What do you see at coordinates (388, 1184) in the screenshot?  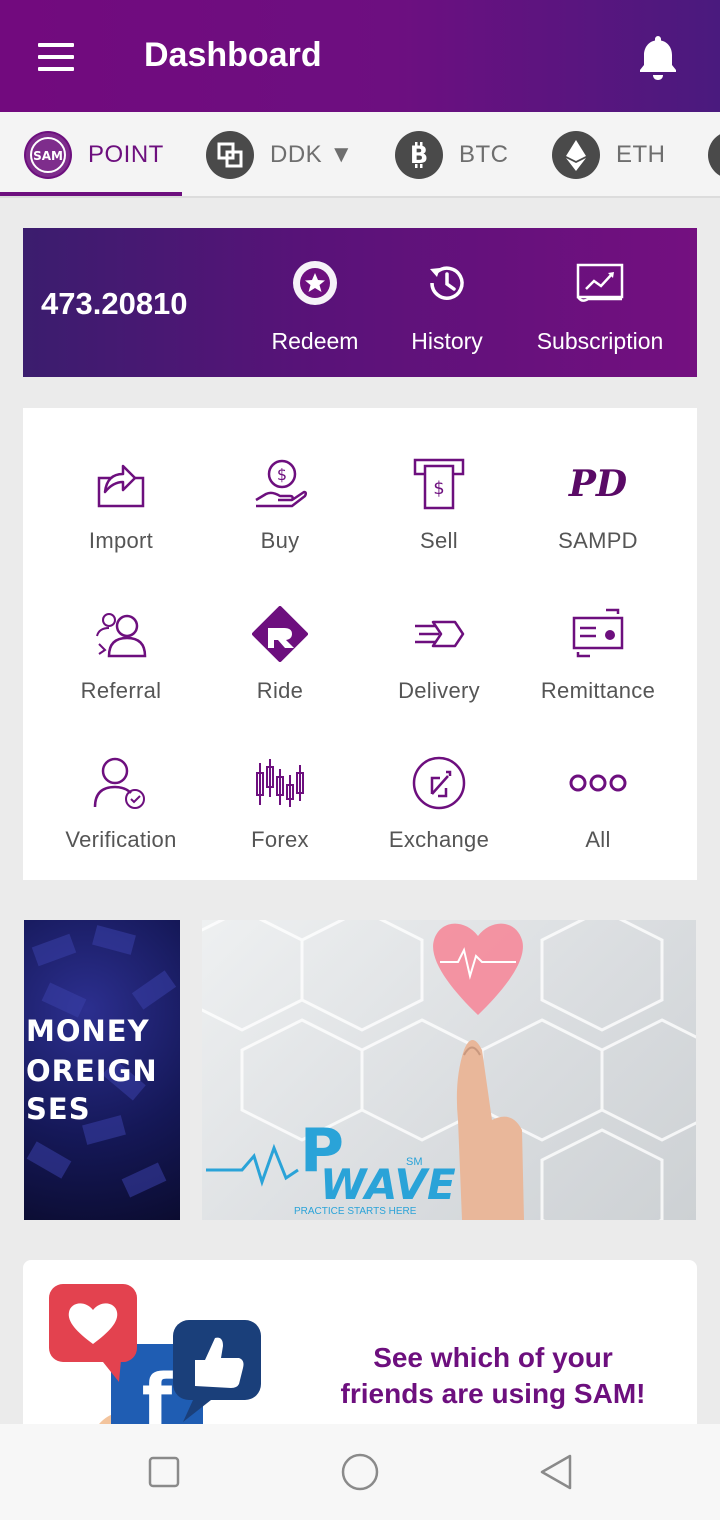 I see `pwave-logo-text: WAVE` at bounding box center [388, 1184].